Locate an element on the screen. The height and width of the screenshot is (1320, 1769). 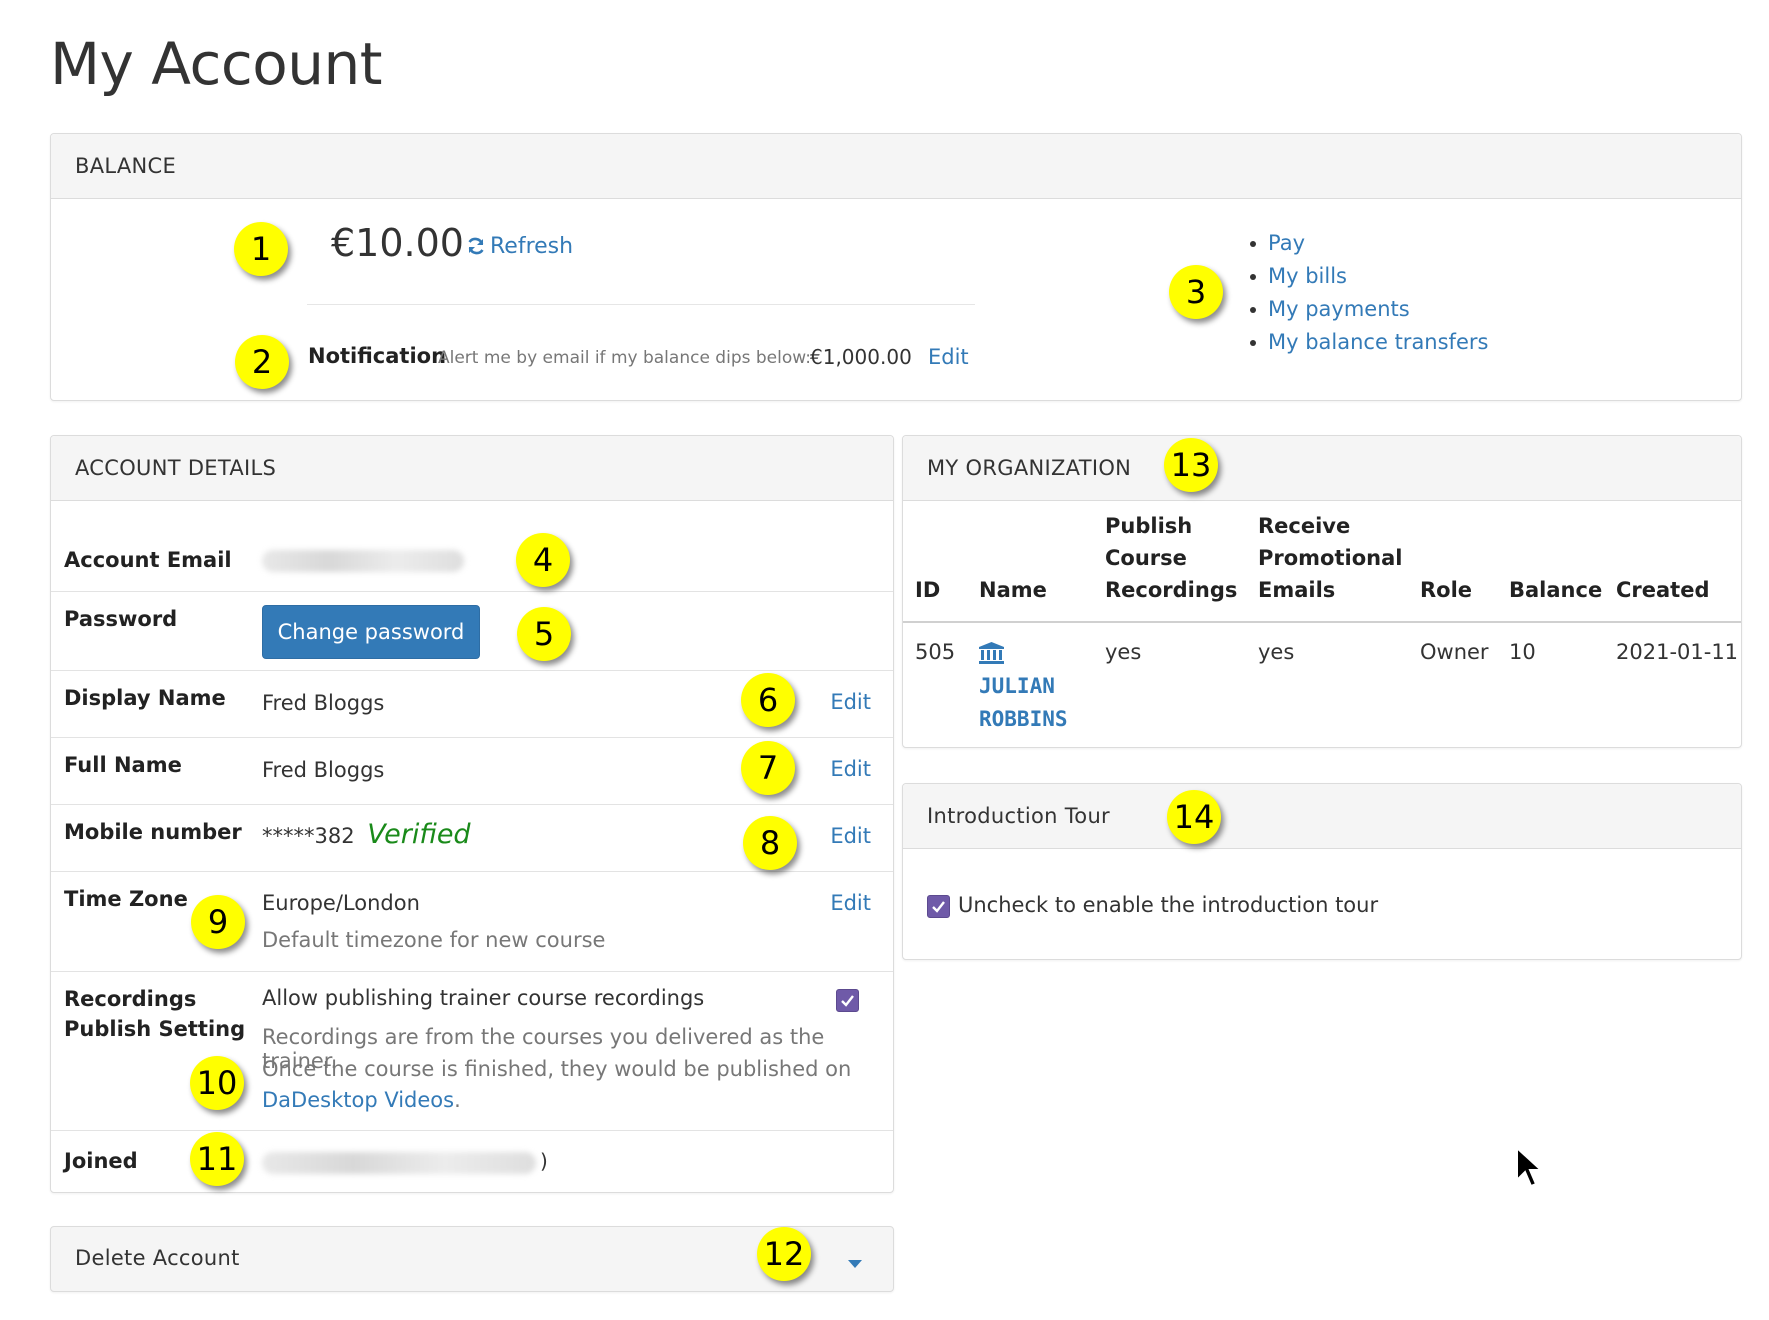
balance-panel-title: BALANCE is located at coordinates (126, 166).